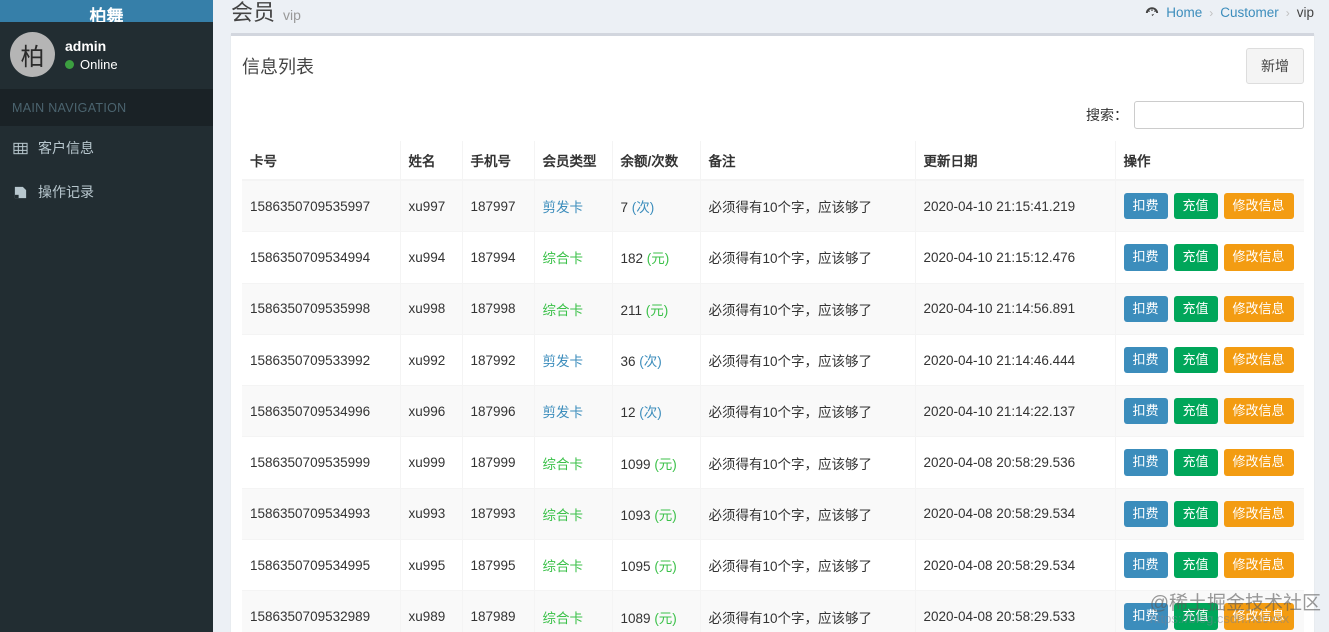  Describe the element at coordinates (106, 192) in the screenshot. I see `sidebar-item-operation-log: 操作记录` at that location.